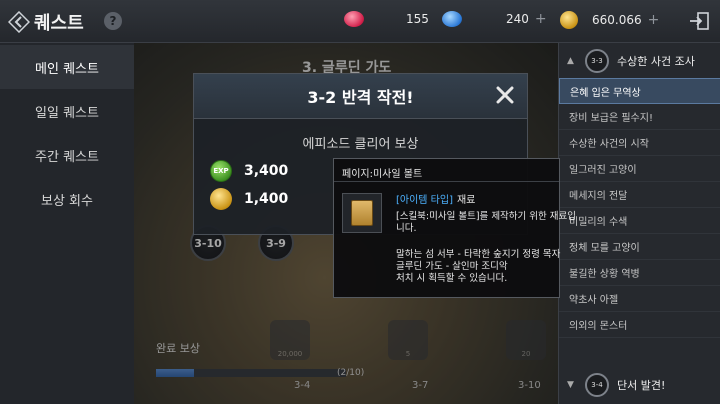 Image resolution: width=720 pixels, height=404 pixels. I want to click on dialog-title: 3-2 반격 작전!, so click(360, 96).